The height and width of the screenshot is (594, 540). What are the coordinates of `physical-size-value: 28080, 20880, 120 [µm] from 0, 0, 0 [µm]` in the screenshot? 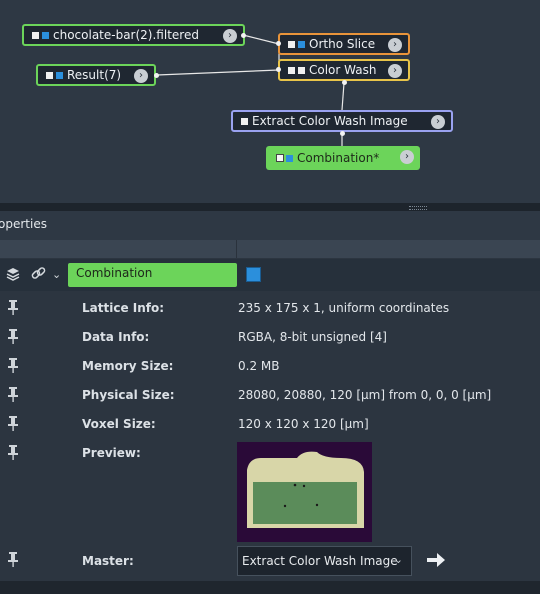 It's located at (365, 395).